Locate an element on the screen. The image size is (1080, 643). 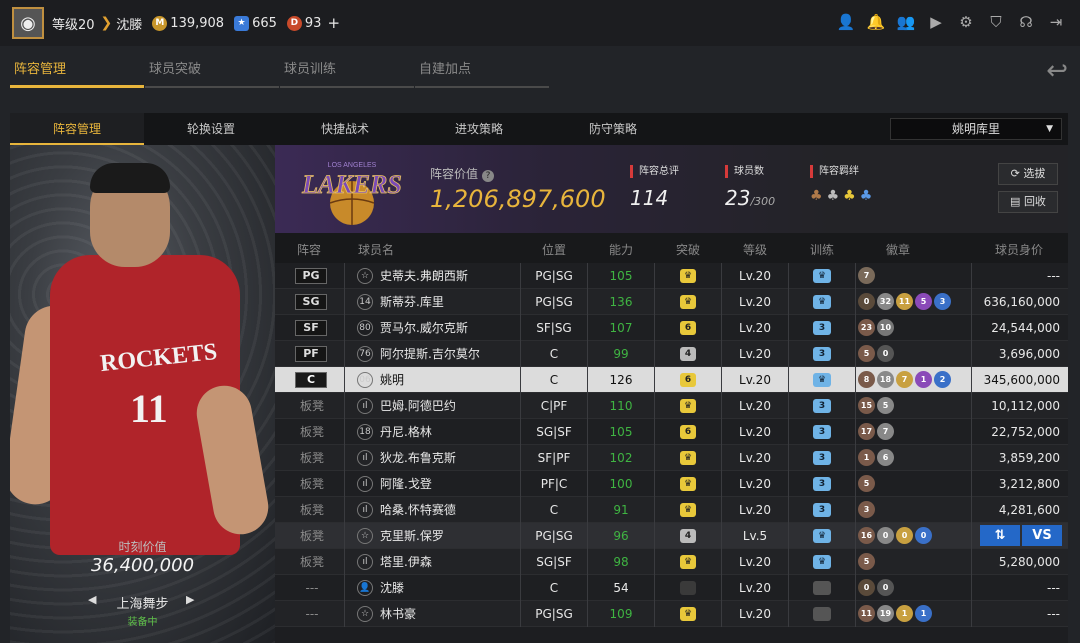
help-icon: ? is located at coordinates (488, 176).